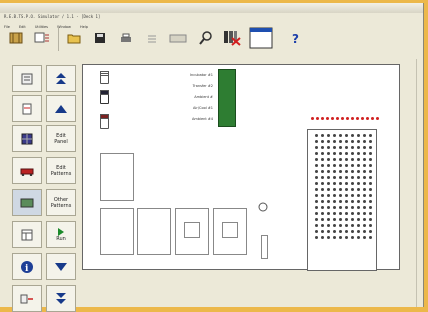 This screenshot has height=312, width=428. What do you see at coordinates (61, 138) in the screenshot?
I see `edit-panel-button: Edit Panel` at bounding box center [61, 138].